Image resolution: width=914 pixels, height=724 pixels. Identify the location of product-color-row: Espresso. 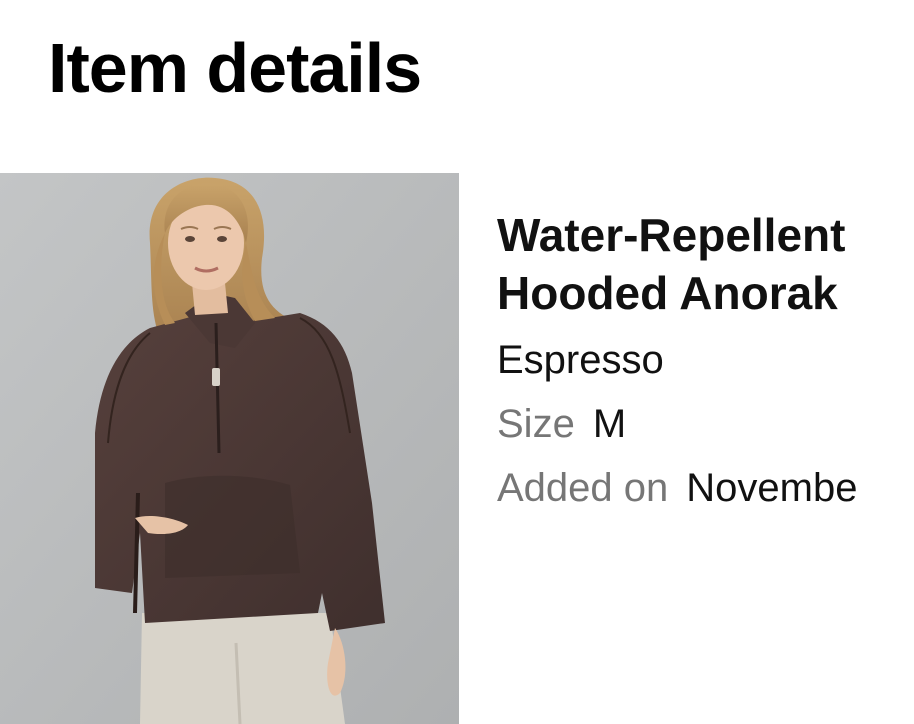
(705, 360).